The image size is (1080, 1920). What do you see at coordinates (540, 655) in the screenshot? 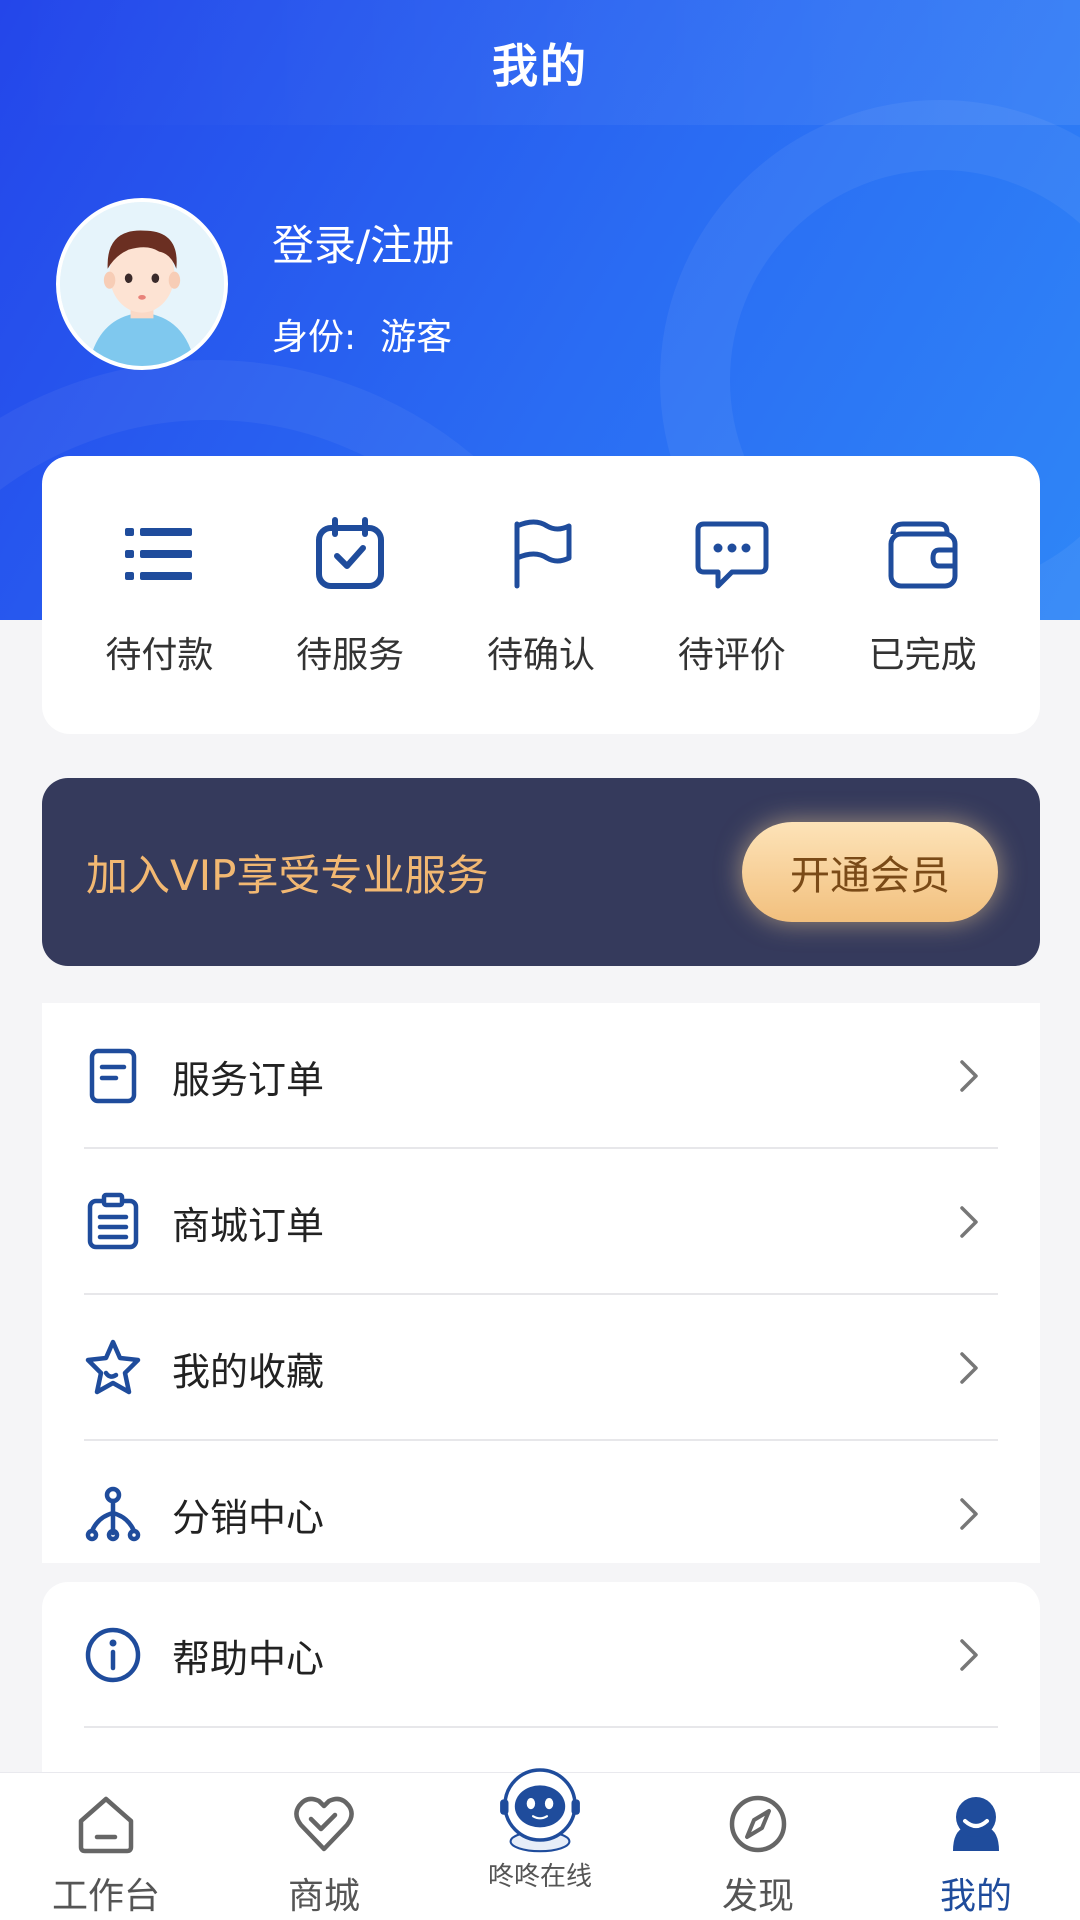
I see `order-status-label: 待确认` at bounding box center [540, 655].